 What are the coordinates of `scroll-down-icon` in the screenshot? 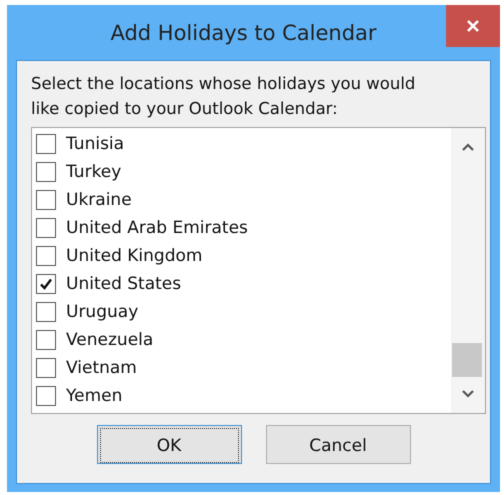 It's located at (468, 394).